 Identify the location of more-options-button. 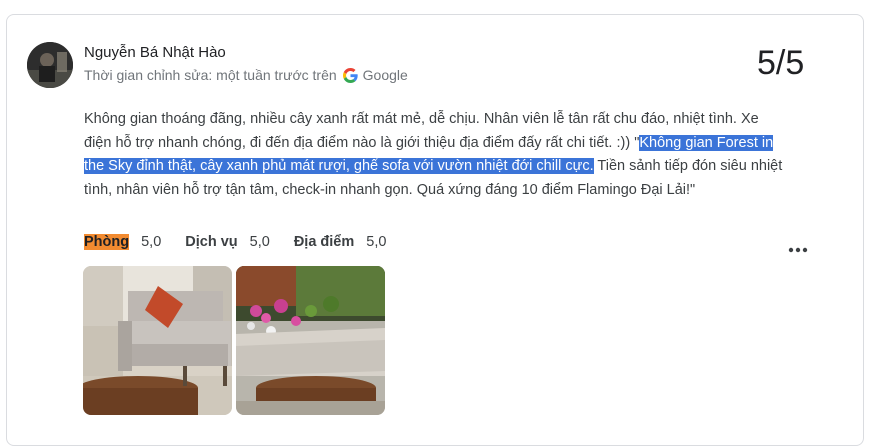
(798, 250).